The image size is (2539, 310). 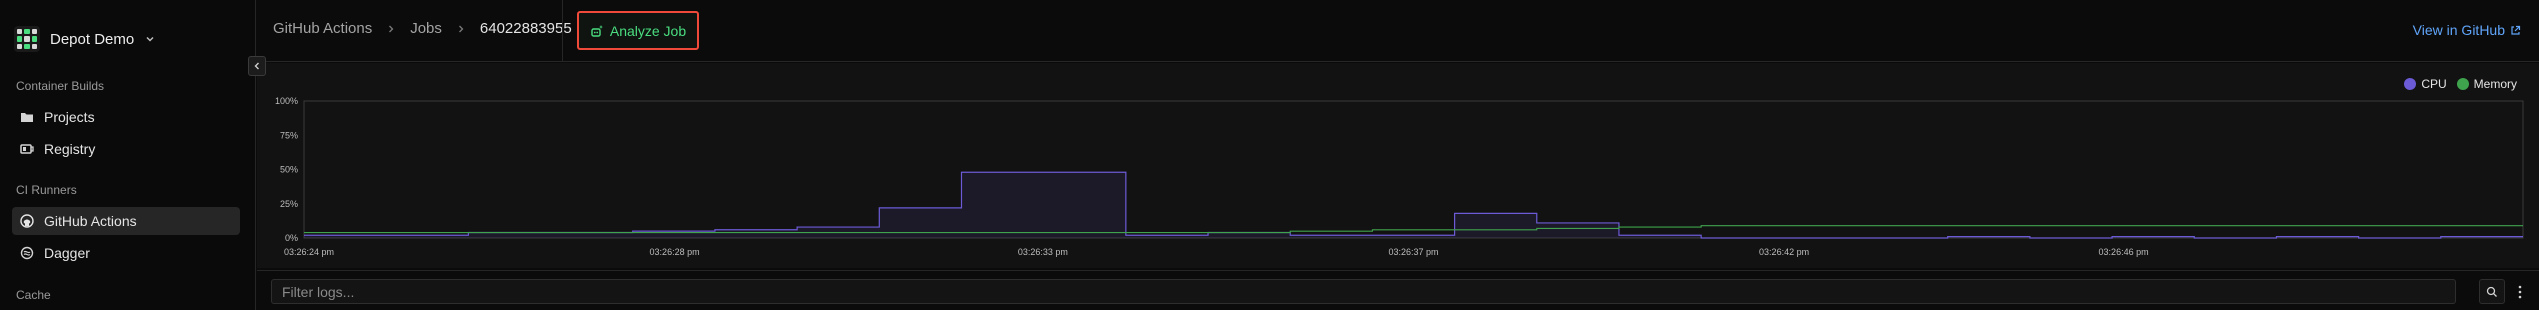 What do you see at coordinates (27, 39) in the screenshot?
I see `depot-logo-icon` at bounding box center [27, 39].